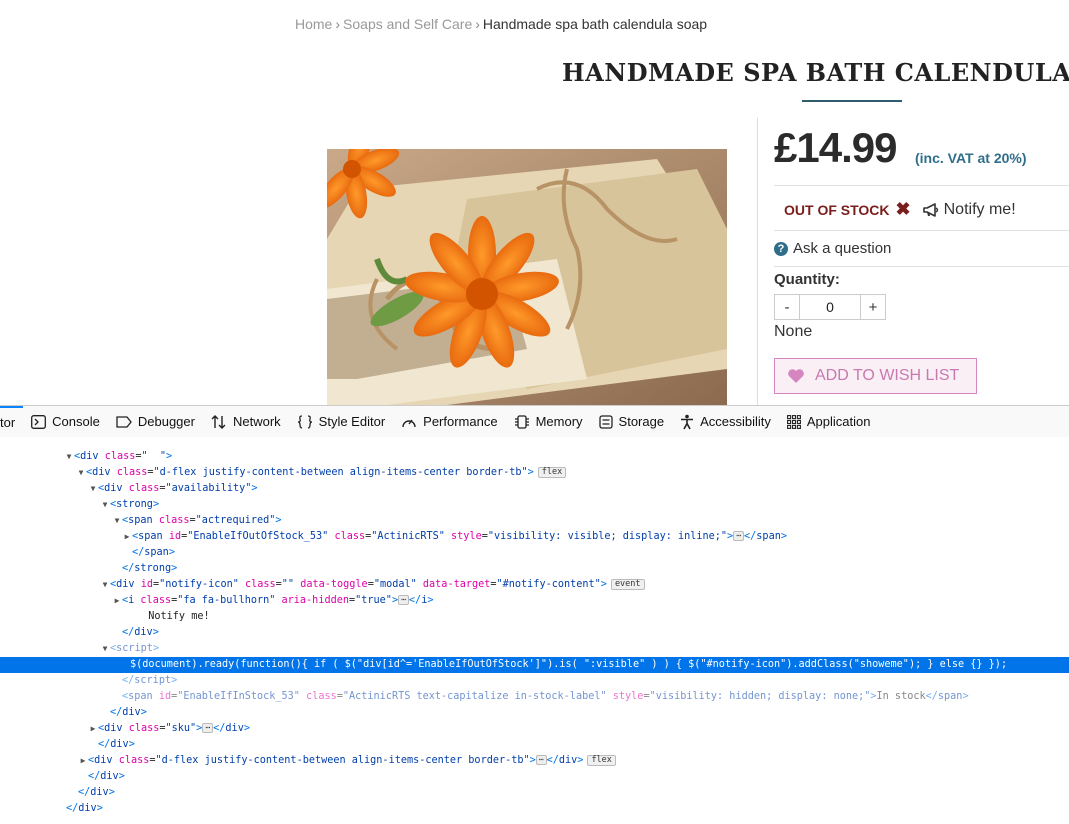 The height and width of the screenshot is (824, 1069). Describe the element at coordinates (873, 307) in the screenshot. I see `quantity-increment-button: +` at that location.